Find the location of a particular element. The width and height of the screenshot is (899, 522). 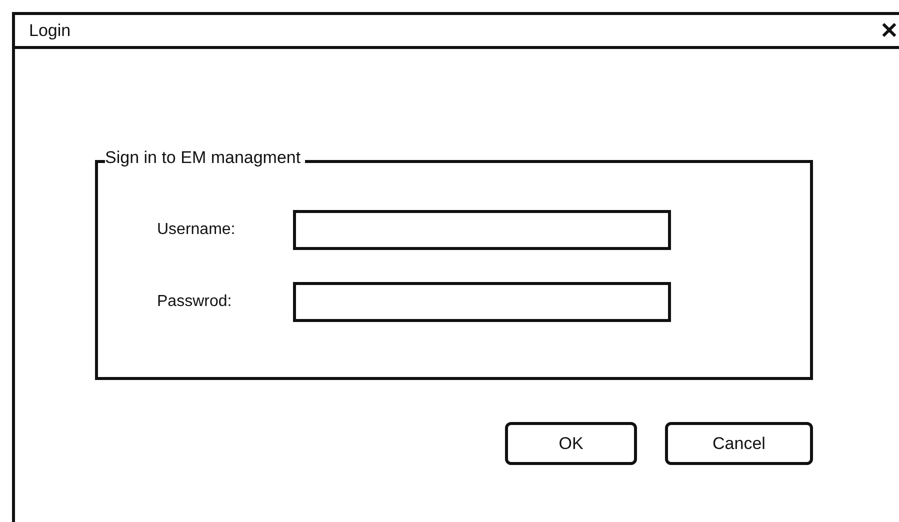

field-label: Username: is located at coordinates (196, 230).